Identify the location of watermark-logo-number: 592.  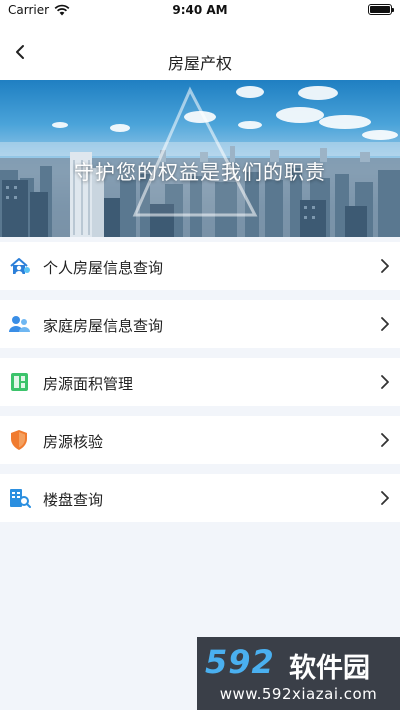
(240, 662).